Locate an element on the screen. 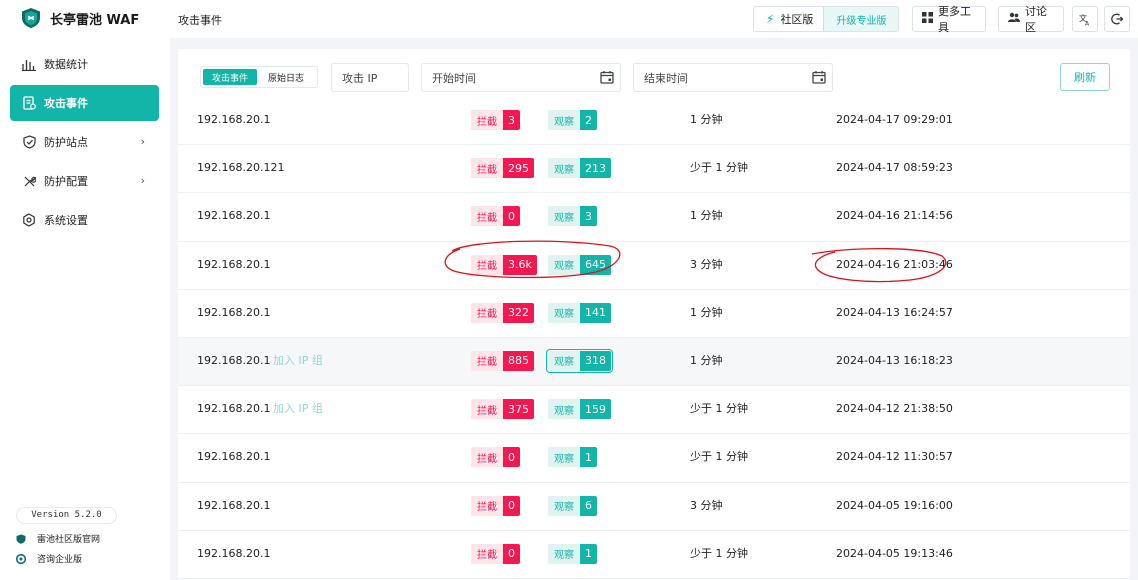 The width and height of the screenshot is (1138, 580). block-count: 3.6k is located at coordinates (520, 264).